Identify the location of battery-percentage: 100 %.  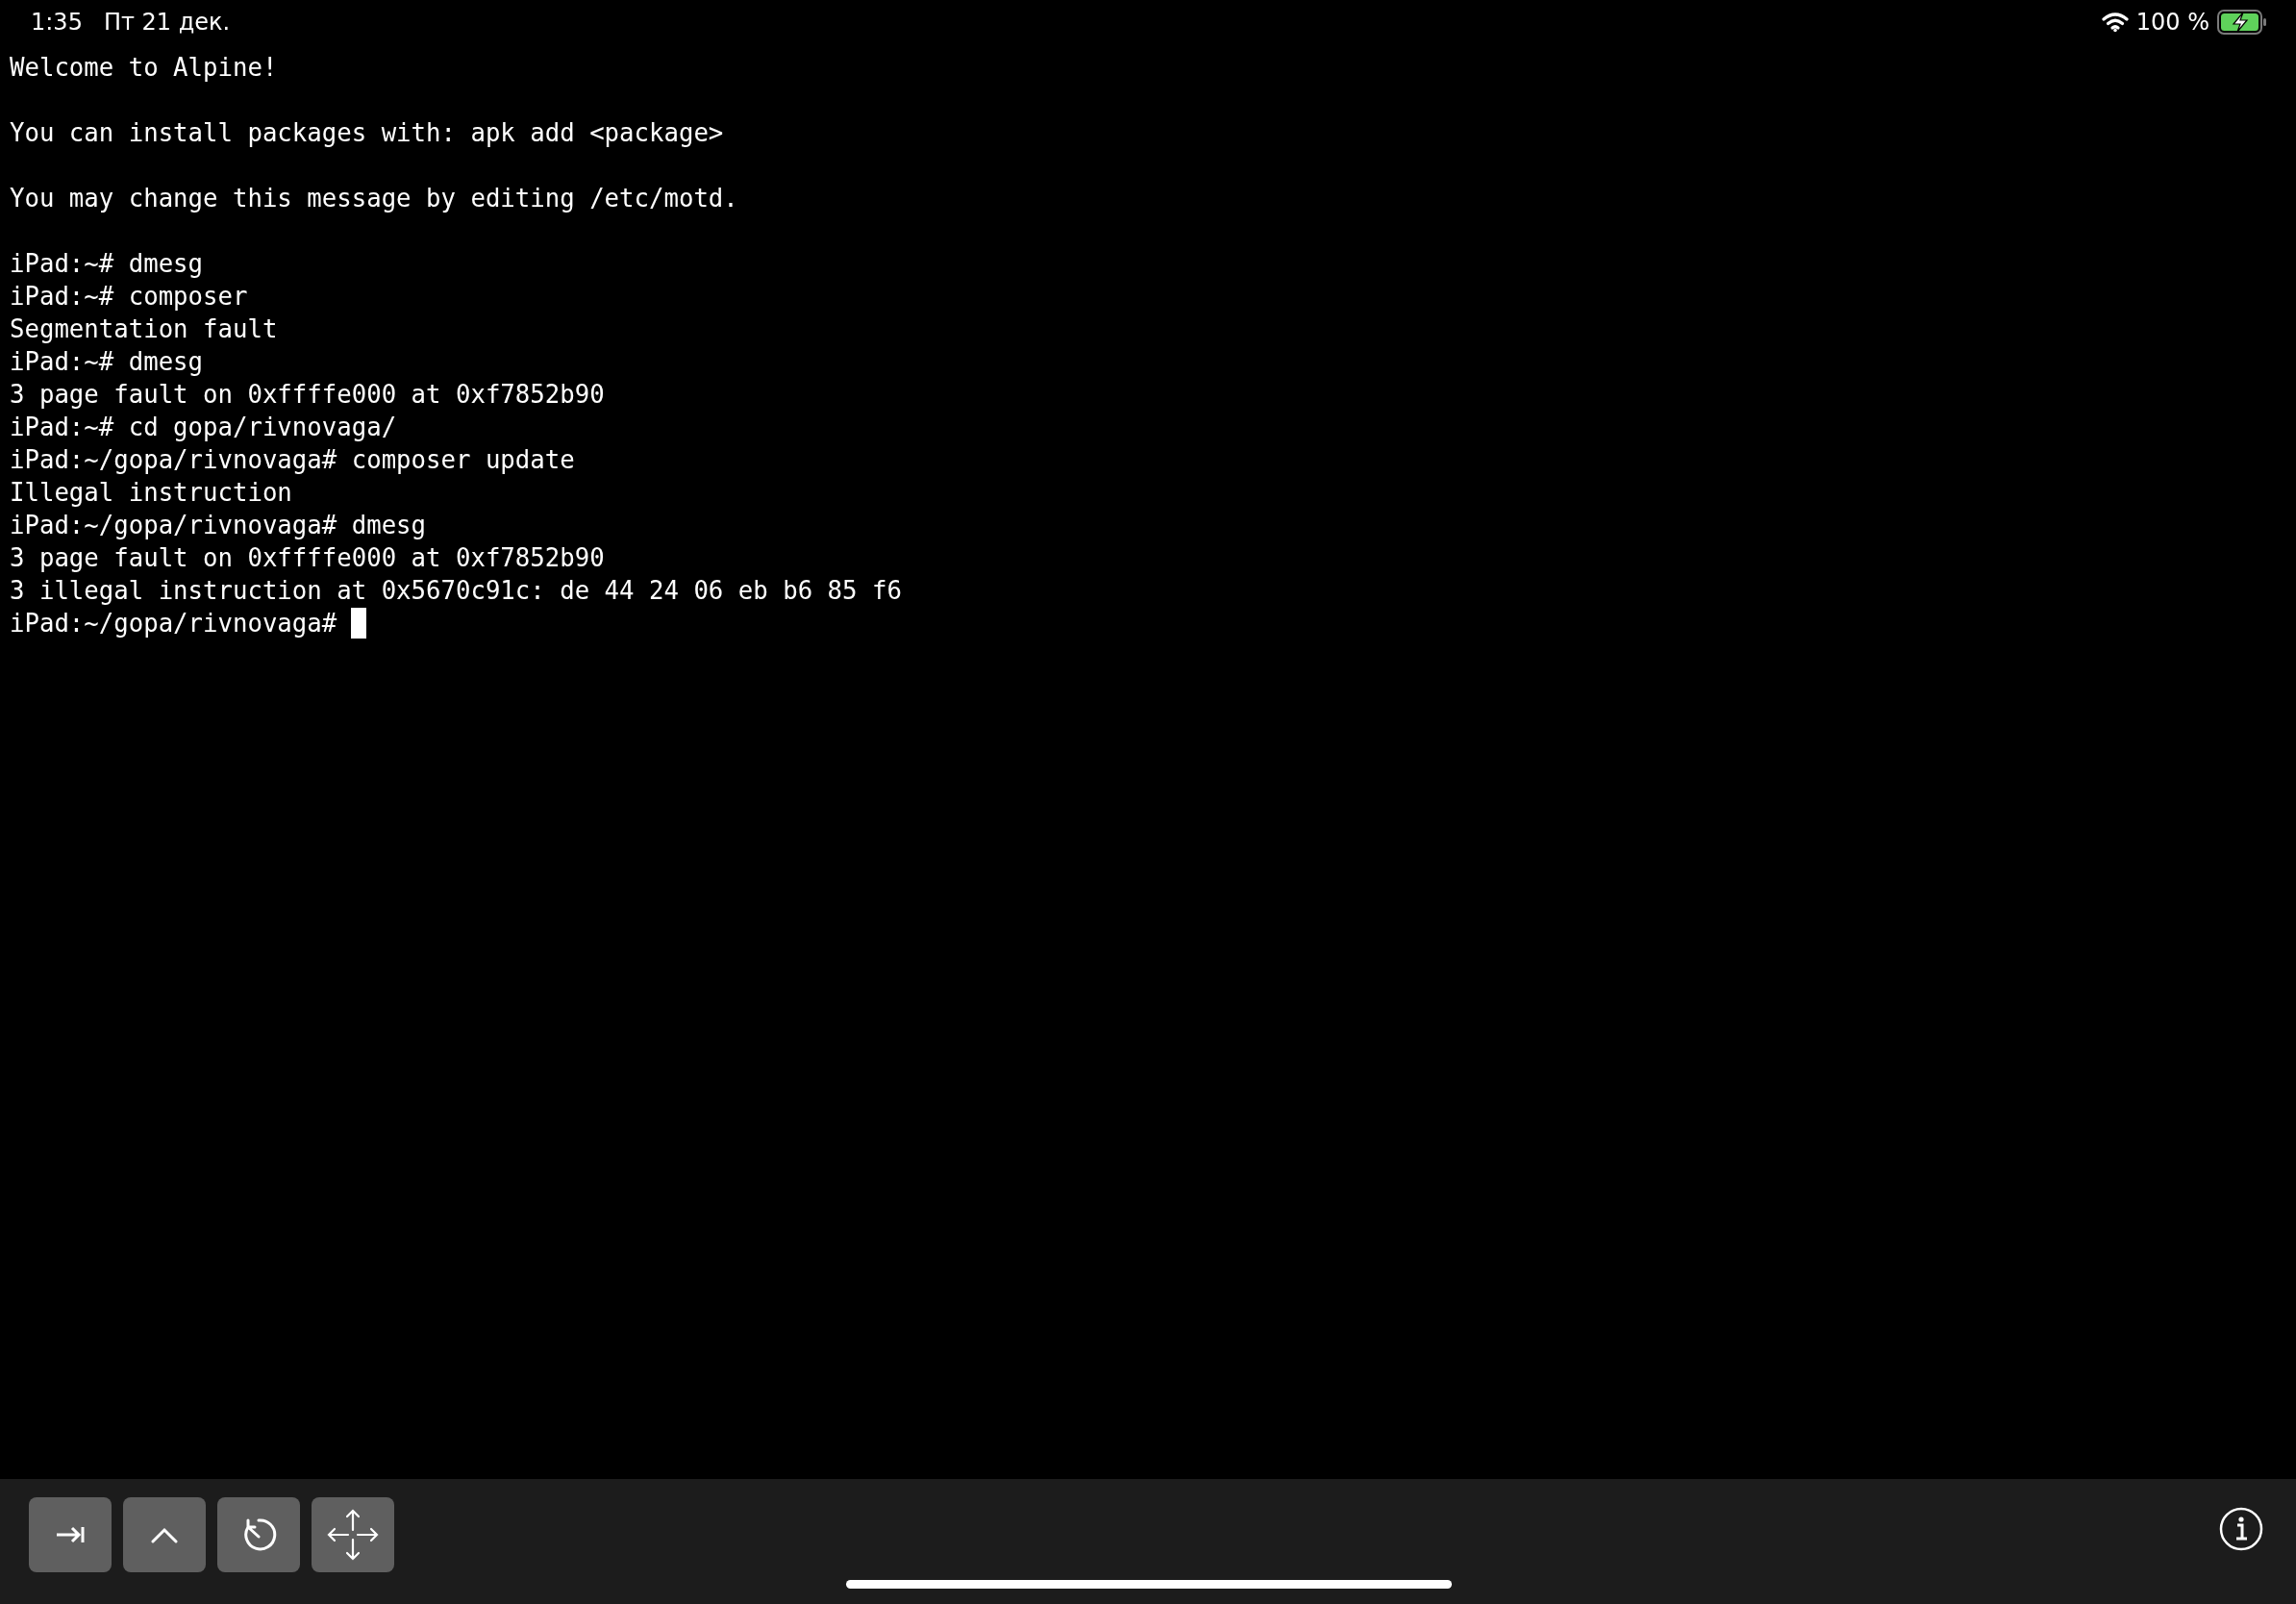
(2172, 22).